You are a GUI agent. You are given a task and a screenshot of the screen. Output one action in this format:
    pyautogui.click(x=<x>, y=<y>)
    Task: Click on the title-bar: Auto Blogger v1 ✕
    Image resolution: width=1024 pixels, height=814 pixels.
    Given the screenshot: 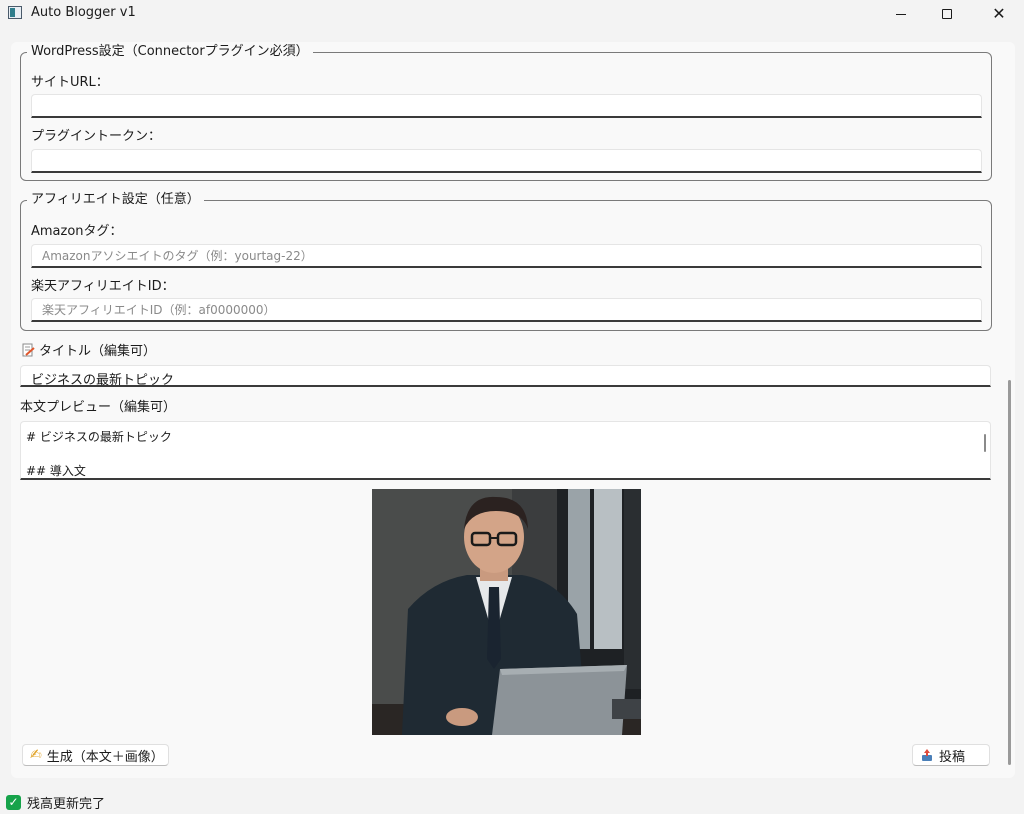 What is the action you would take?
    pyautogui.click(x=512, y=14)
    